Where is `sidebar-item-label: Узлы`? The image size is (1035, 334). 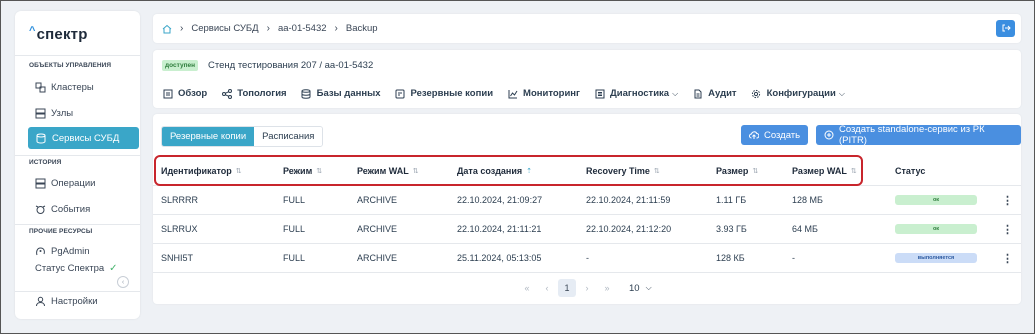
sidebar-item-label: Узлы is located at coordinates (62, 113).